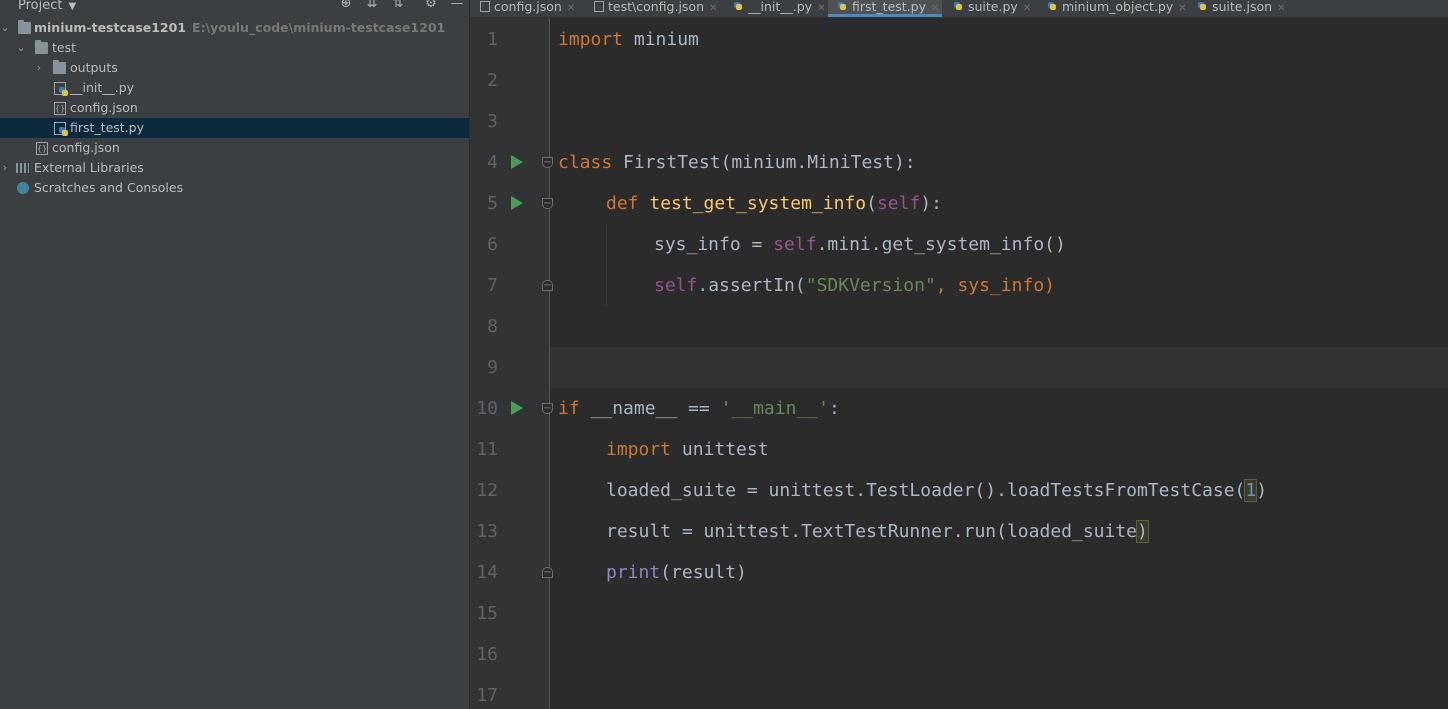 This screenshot has height=709, width=1448. I want to click on line-number: 13, so click(487, 531).